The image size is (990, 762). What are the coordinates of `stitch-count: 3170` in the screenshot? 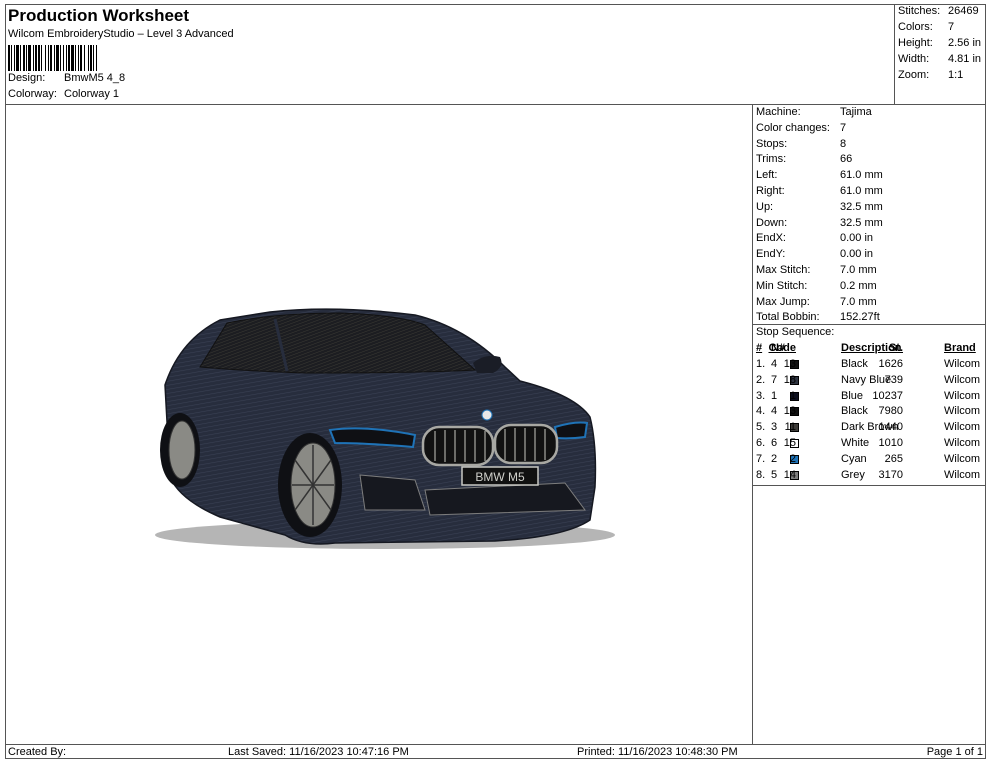 It's located at (890, 474).